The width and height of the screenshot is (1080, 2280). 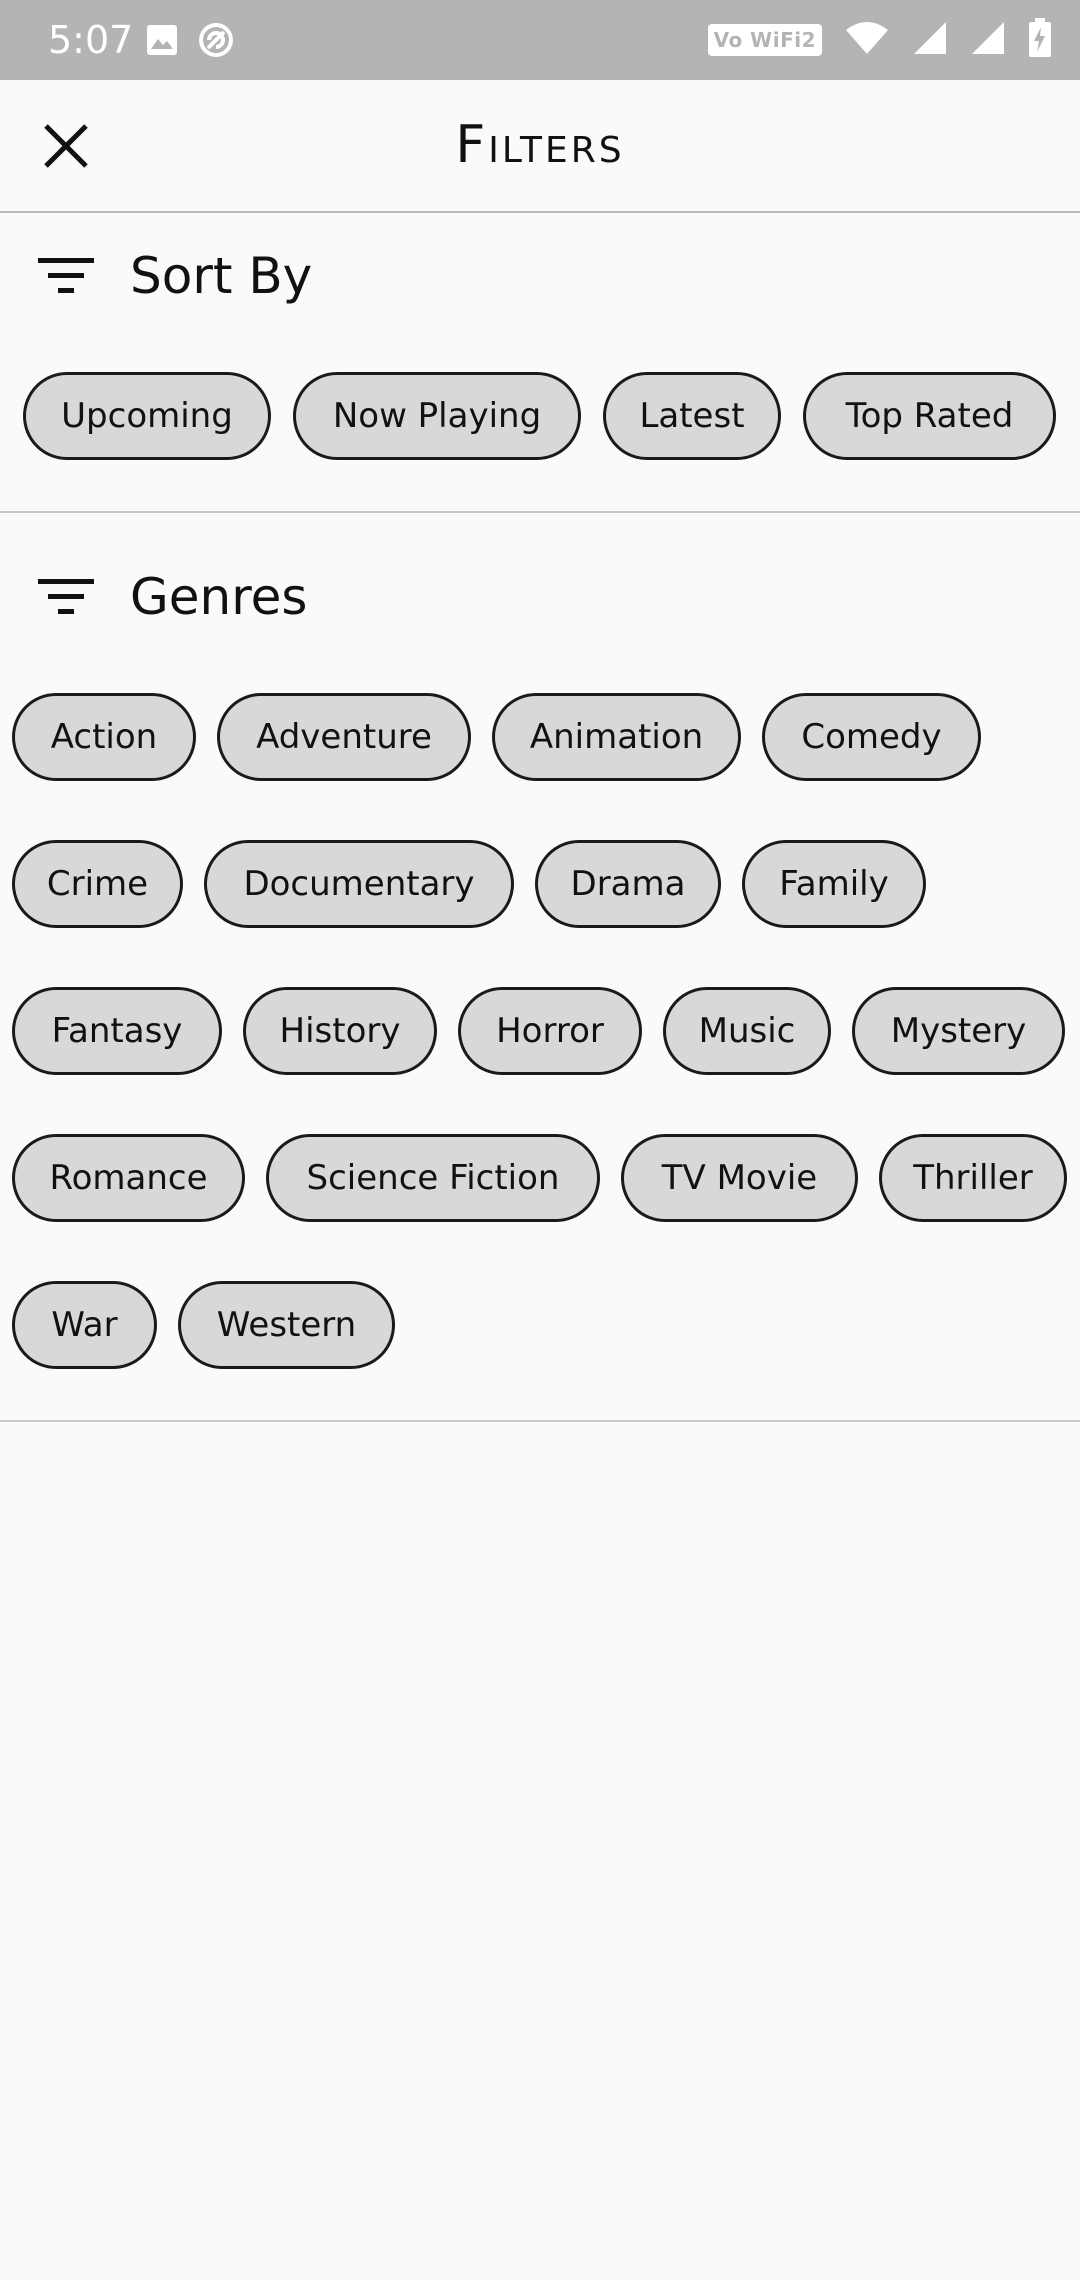 What do you see at coordinates (117, 1031) in the screenshot?
I see `genre-chip-fantasy: Fantasy` at bounding box center [117, 1031].